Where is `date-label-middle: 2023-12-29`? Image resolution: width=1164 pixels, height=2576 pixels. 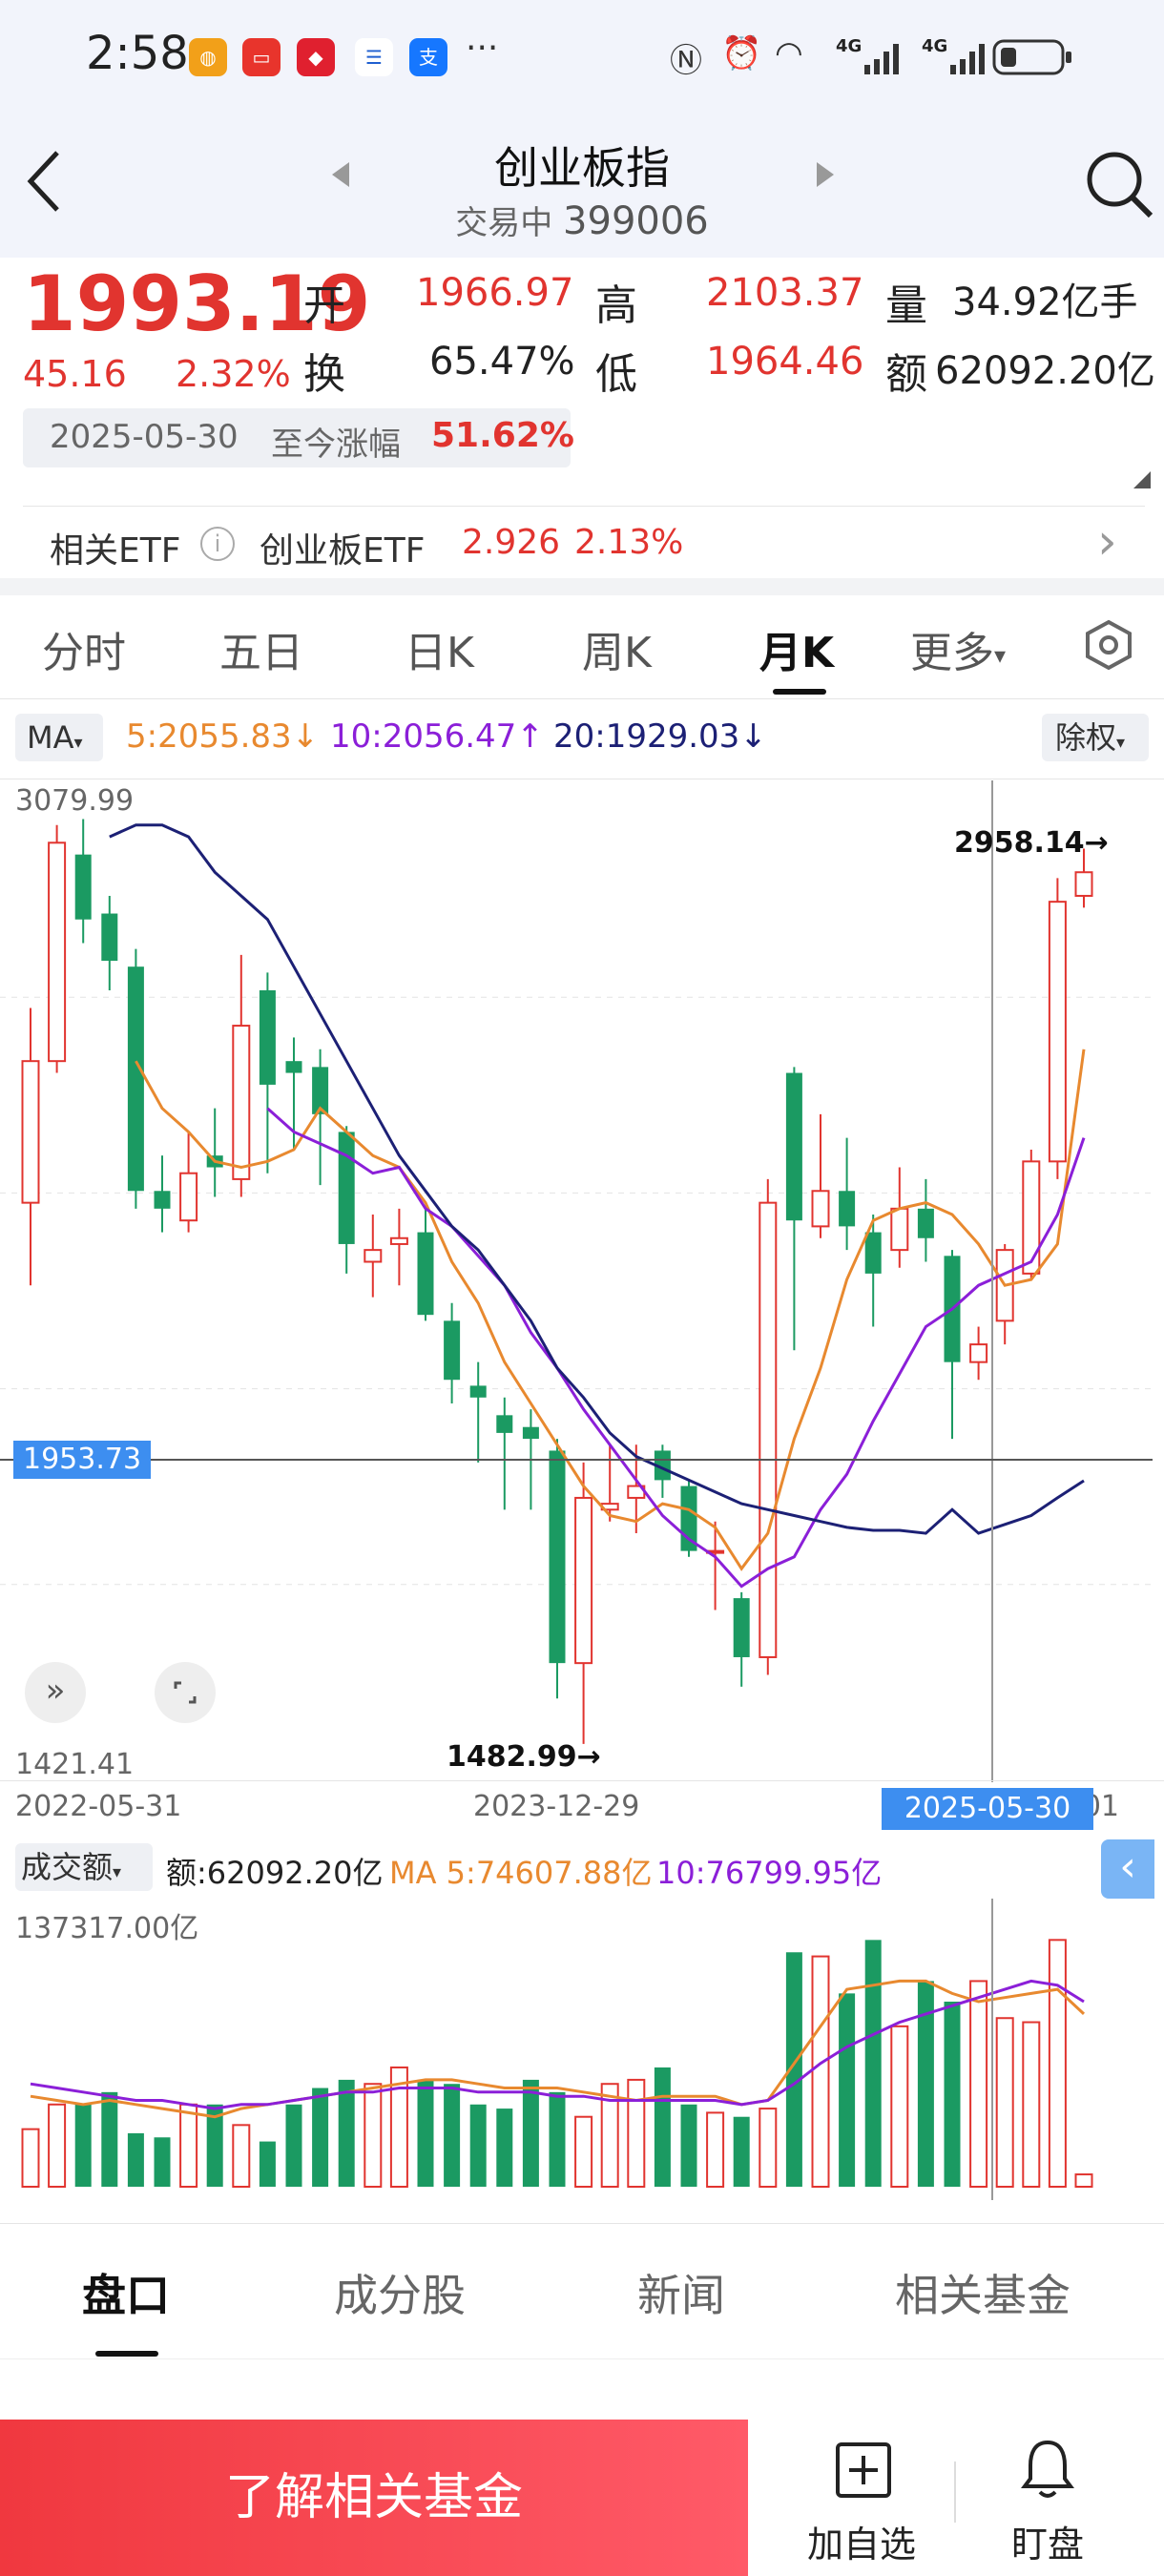 date-label-middle: 2023-12-29 is located at coordinates (556, 1806).